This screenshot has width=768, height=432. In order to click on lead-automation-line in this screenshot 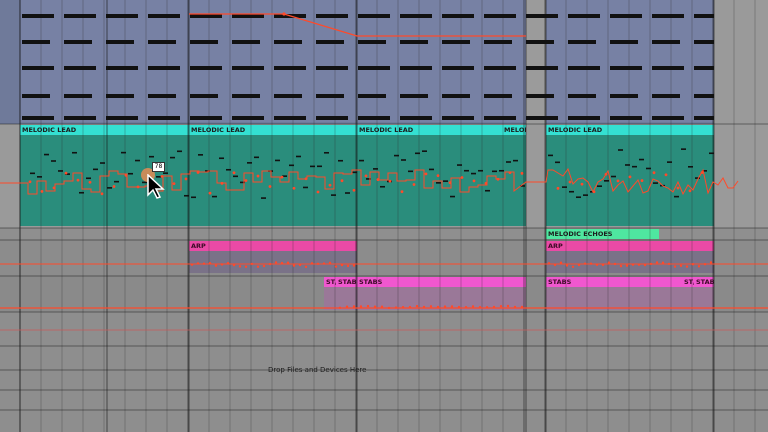, I will do `click(369, 181)`.